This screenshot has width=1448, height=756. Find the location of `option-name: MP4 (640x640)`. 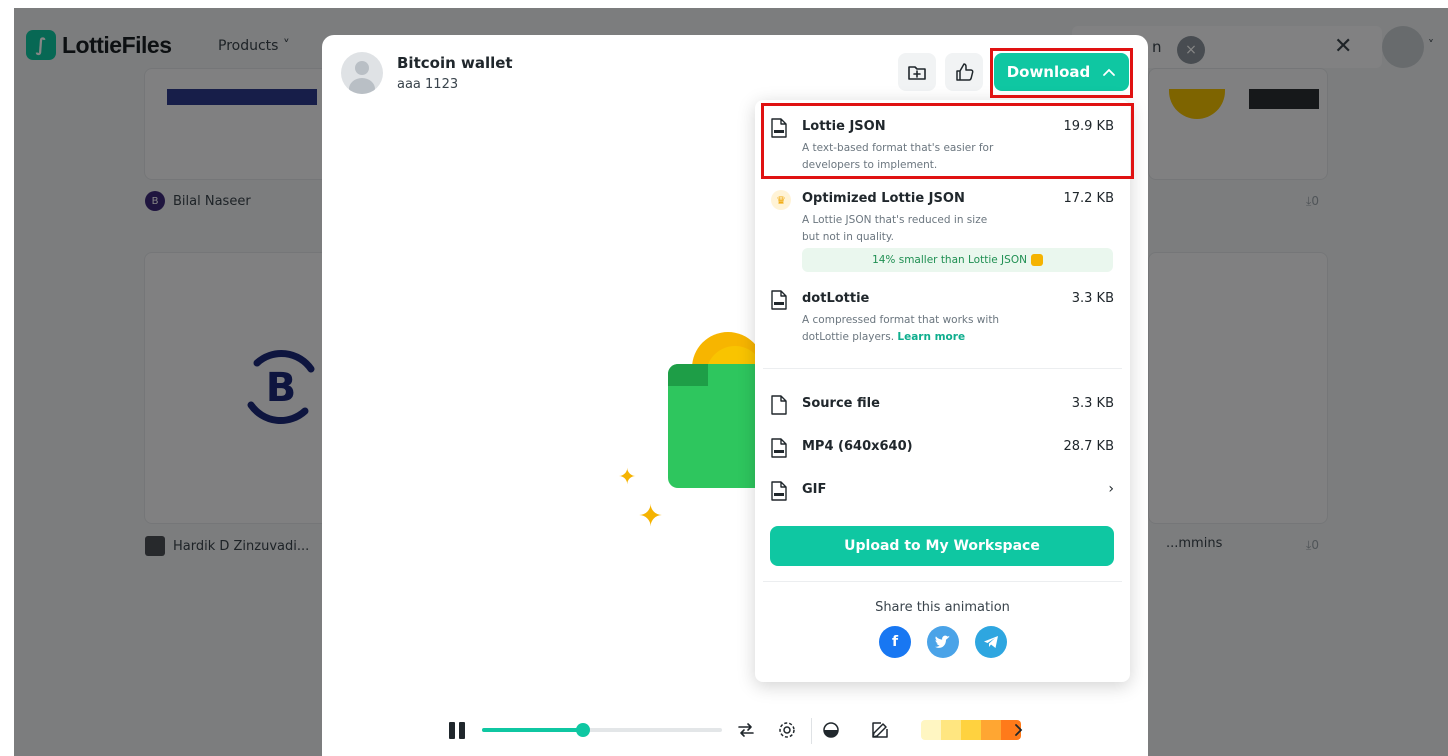

option-name: MP4 (640x640) is located at coordinates (857, 446).